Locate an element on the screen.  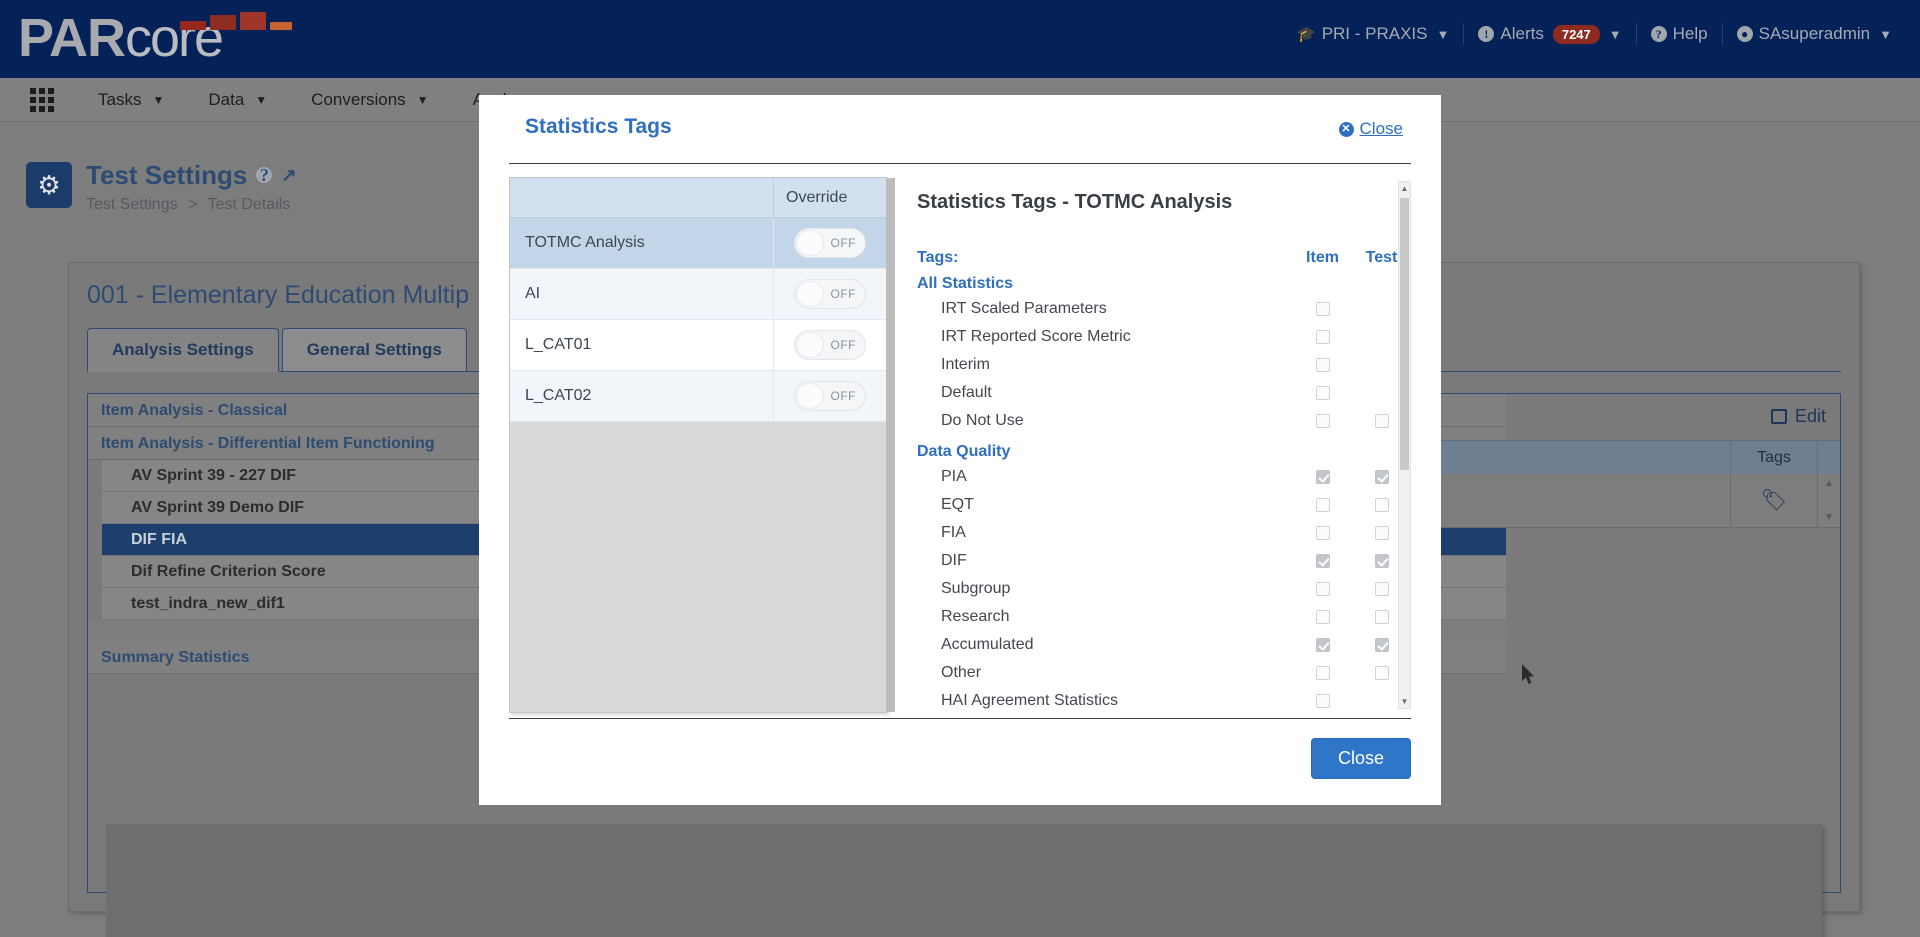
tag-row-hai-agreement-statistics: HAI Agreement Statistics is located at coordinates (1164, 700).